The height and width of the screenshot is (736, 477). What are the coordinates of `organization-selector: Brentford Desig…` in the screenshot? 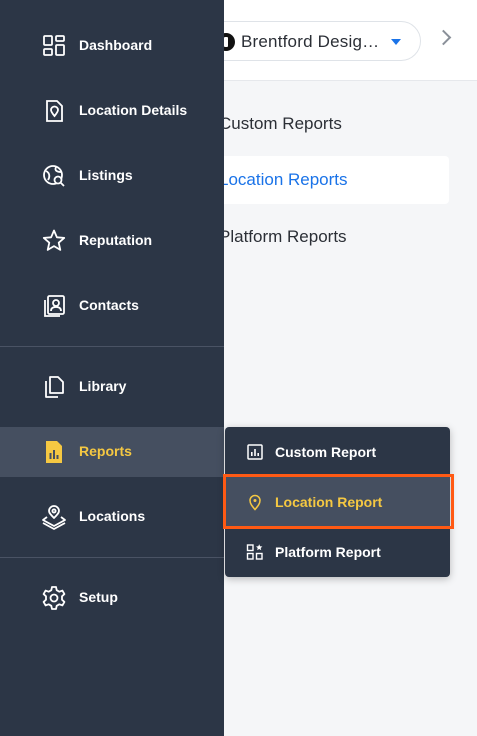 It's located at (310, 41).